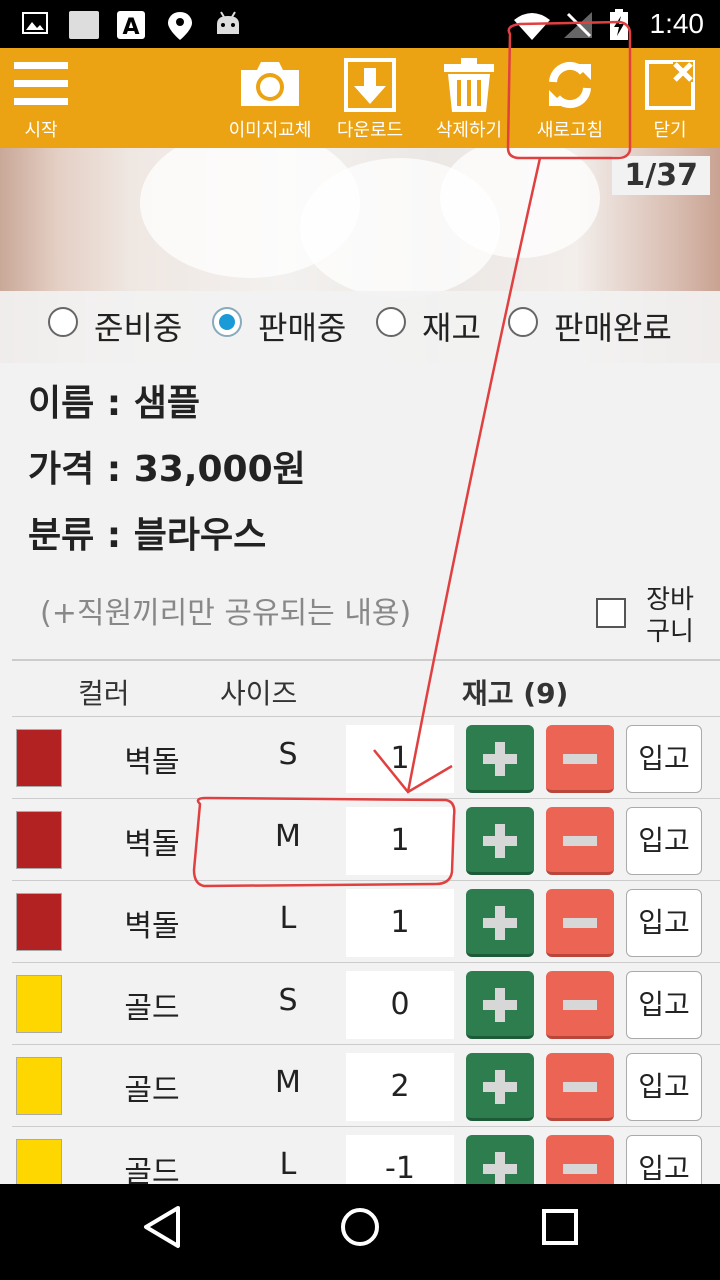  I want to click on refresh-icon, so click(570, 85).